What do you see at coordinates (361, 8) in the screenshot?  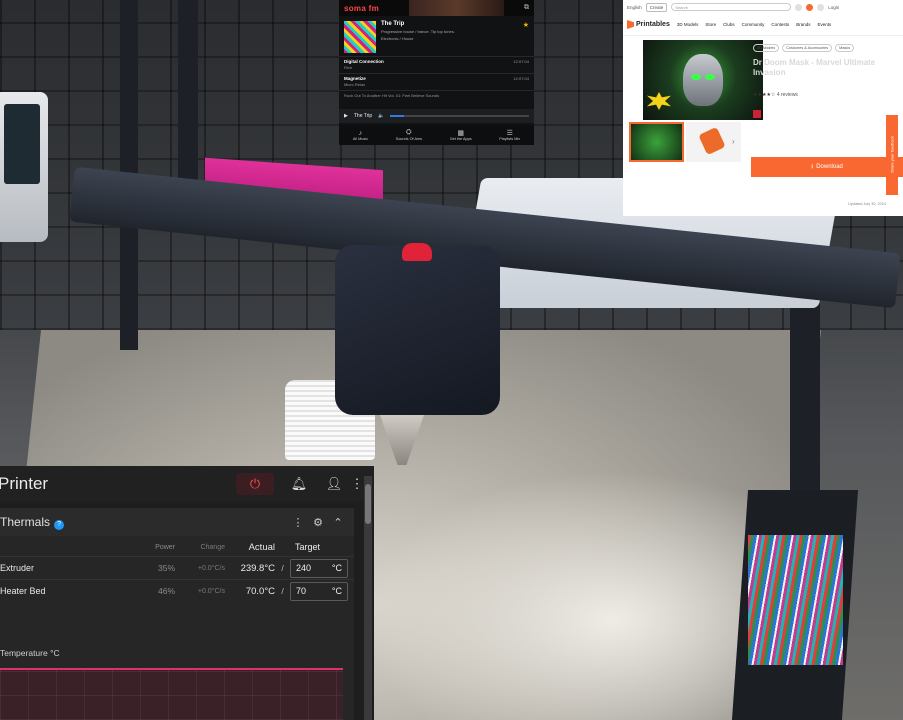 I see `somafm-logo: soma fm` at bounding box center [361, 8].